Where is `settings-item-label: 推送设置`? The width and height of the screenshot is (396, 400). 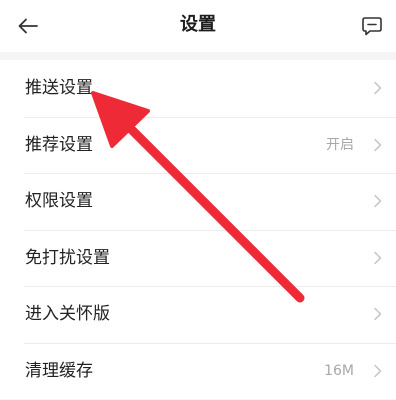 settings-item-label: 推送设置 is located at coordinates (59, 88).